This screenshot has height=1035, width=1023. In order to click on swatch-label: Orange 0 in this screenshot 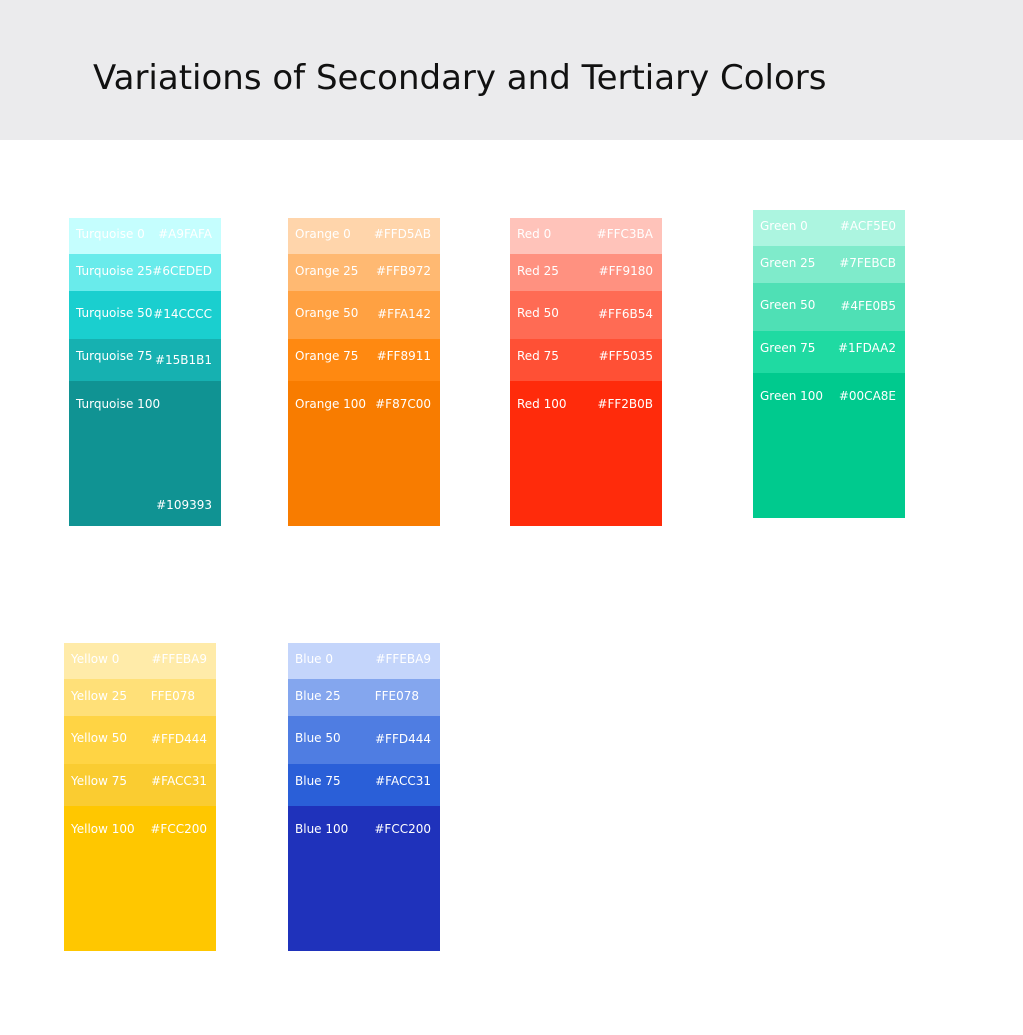, I will do `click(323, 234)`.